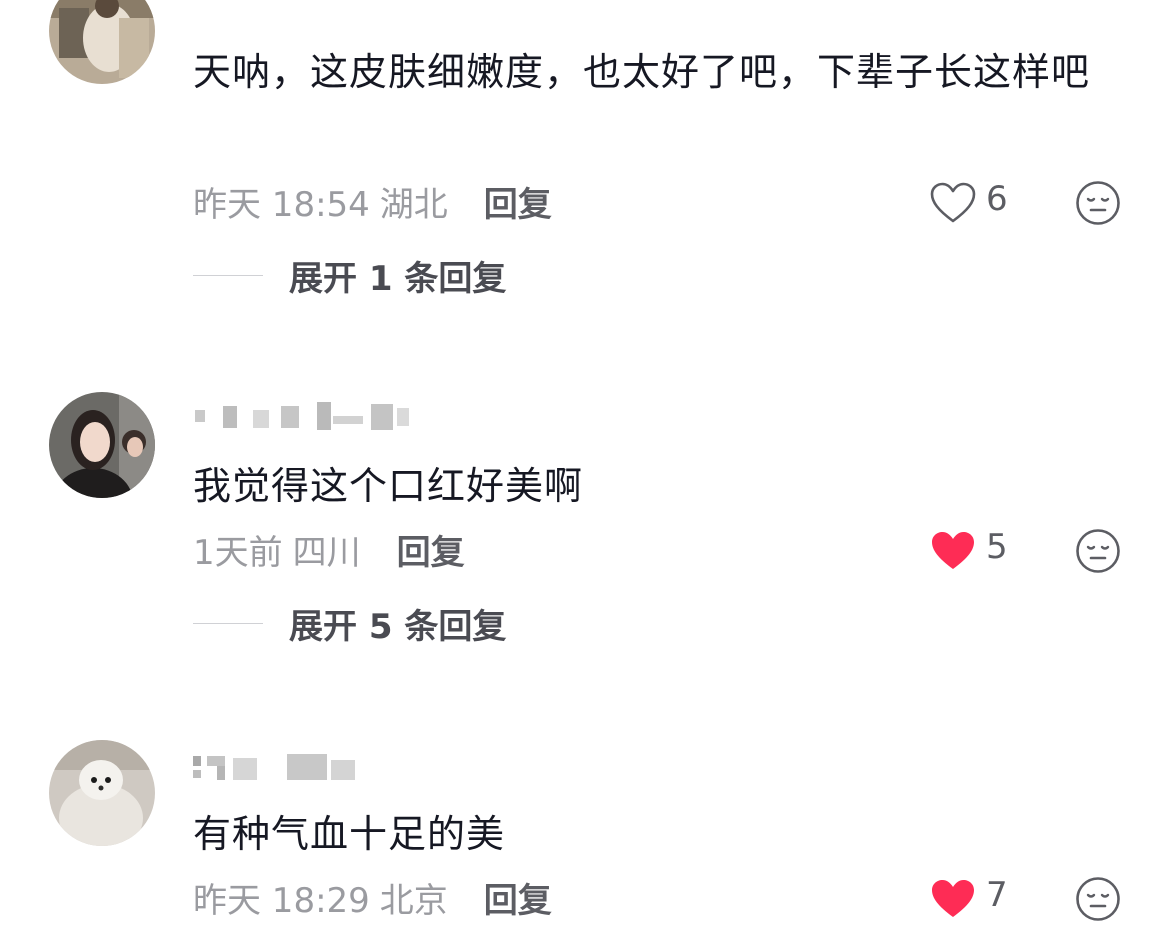  Describe the element at coordinates (642, 72) in the screenshot. I see `comment-text: 天呐，这皮肤细嫩度，也太好了吧，下辈子长这样吧` at that location.